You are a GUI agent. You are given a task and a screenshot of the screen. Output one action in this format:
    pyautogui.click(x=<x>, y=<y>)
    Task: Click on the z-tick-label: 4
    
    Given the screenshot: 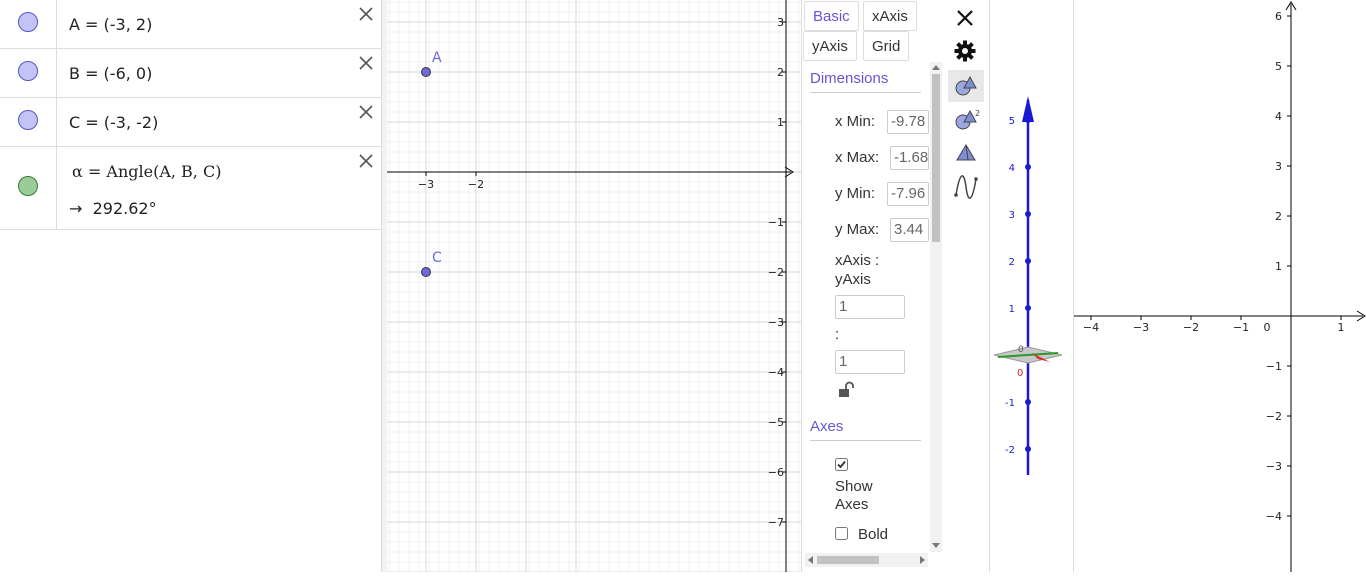 What is the action you would take?
    pyautogui.click(x=1012, y=168)
    